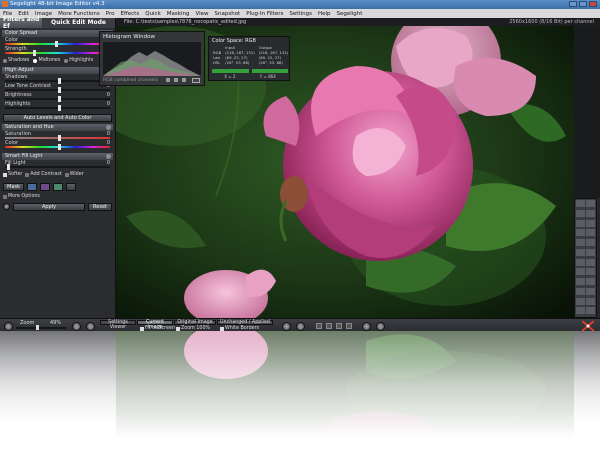 Image resolution: width=600 pixels, height=450 pixels. Describe the element at coordinates (13, 186) in the screenshot. I see `mask-dropdown: Mask` at that location.